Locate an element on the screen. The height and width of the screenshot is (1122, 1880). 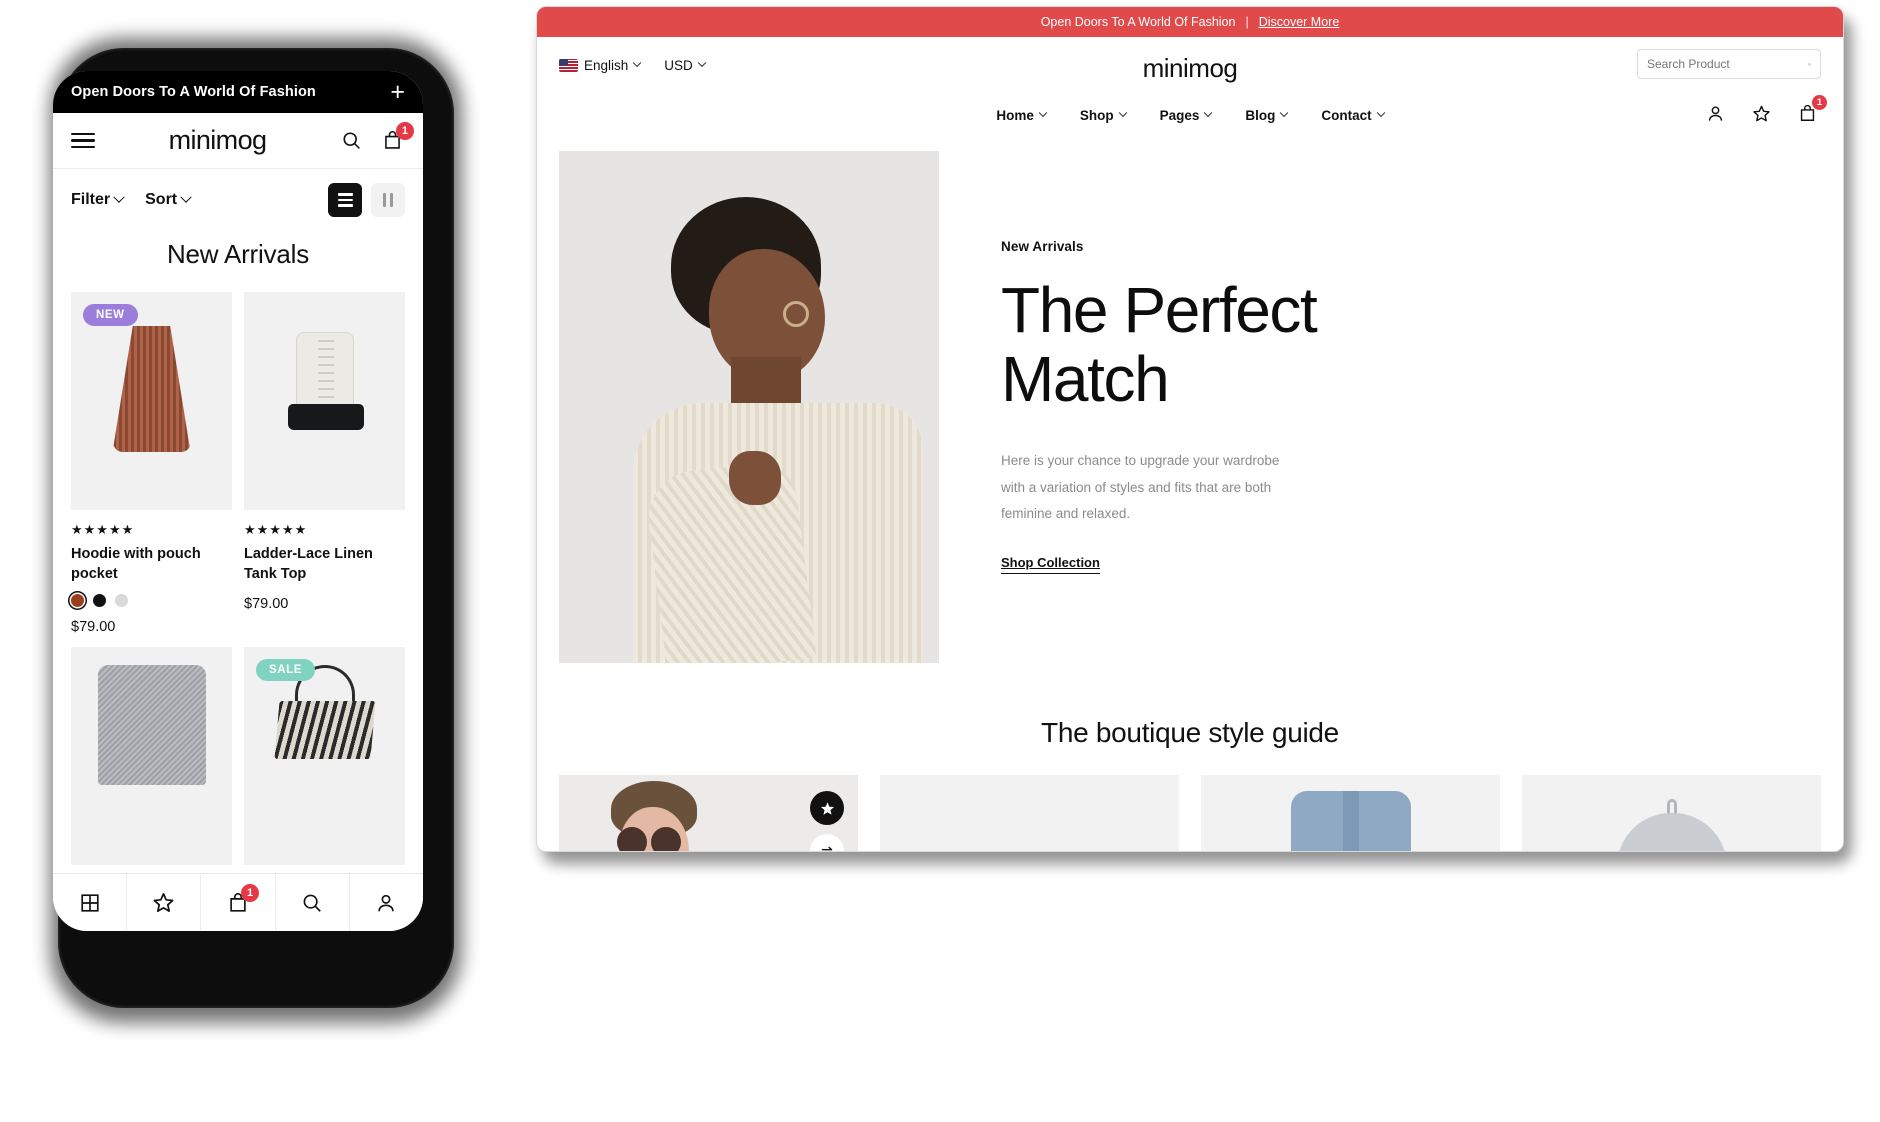
mobile-announcement-expand-icon: + is located at coordinates (397, 92).